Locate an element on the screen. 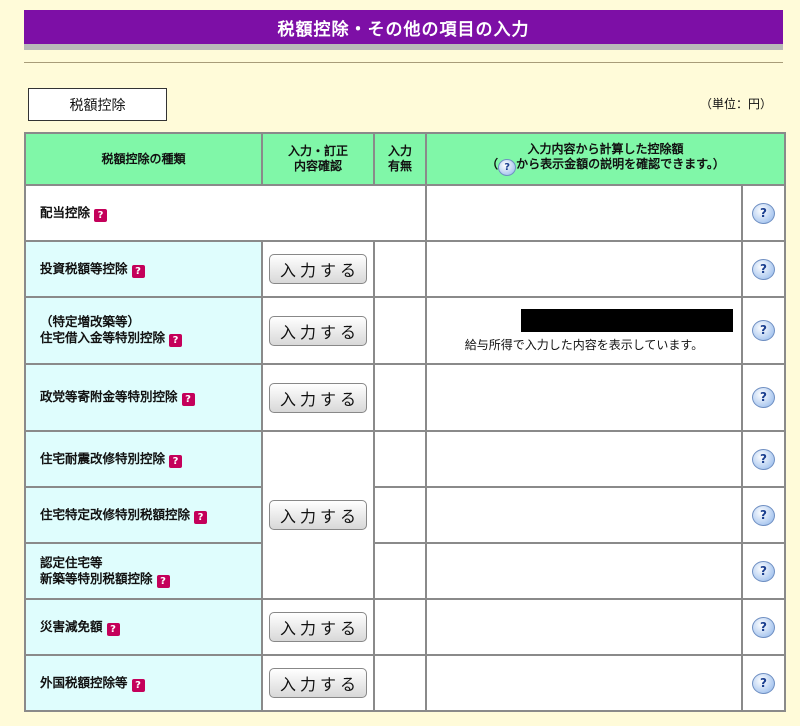 This screenshot has height=726, width=800. row-label: 政党等寄附金等特別控除 is located at coordinates (109, 396).